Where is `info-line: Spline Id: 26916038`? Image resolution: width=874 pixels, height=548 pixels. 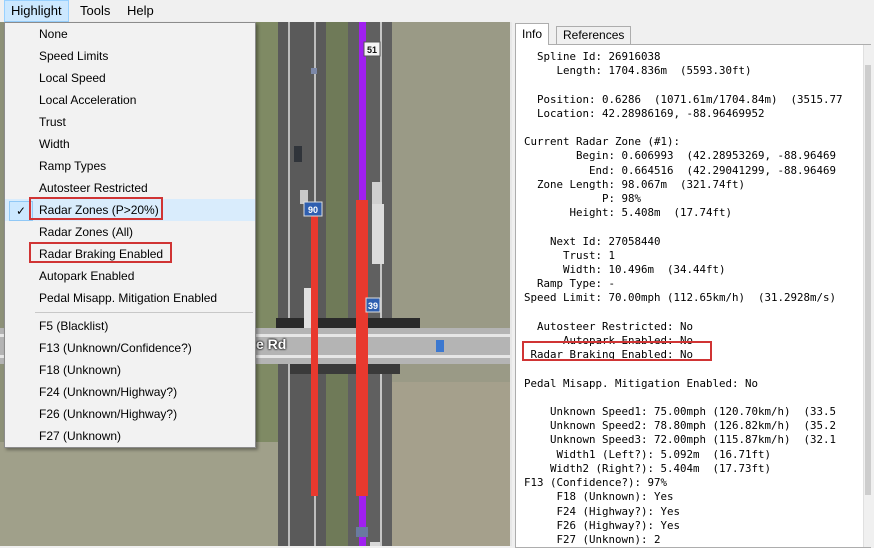 info-line: Spline Id: 26916038 is located at coordinates (599, 56).